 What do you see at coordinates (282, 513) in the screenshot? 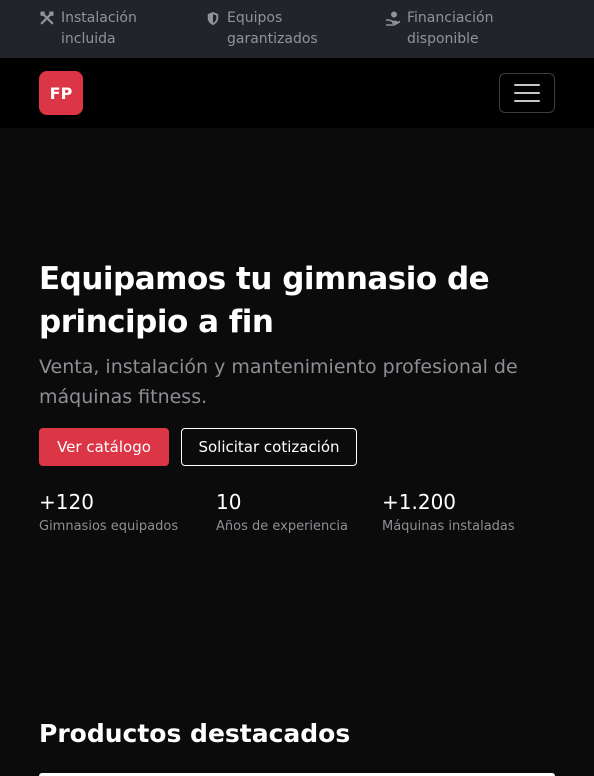
I see `stat-years: 10 Años de experiencia` at bounding box center [282, 513].